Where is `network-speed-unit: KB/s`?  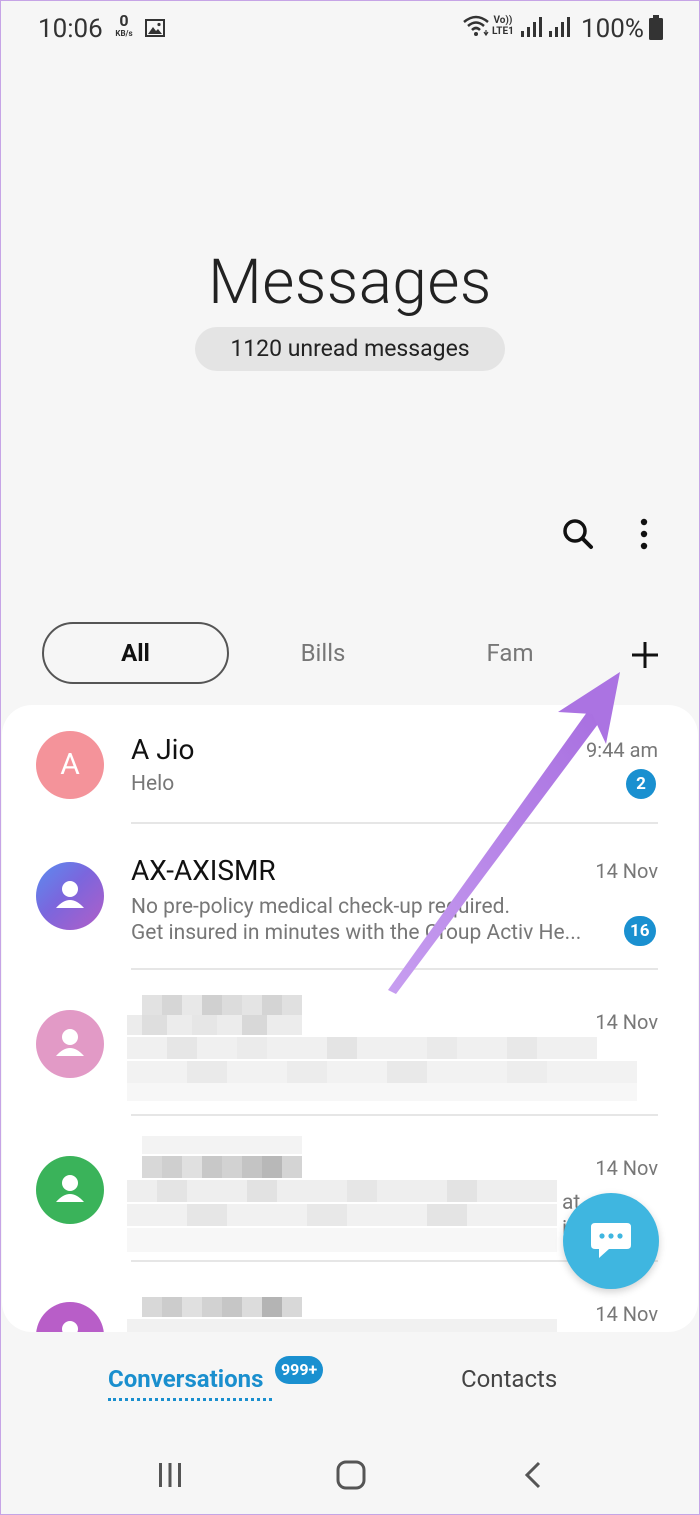
network-speed-unit: KB/s is located at coordinates (124, 33).